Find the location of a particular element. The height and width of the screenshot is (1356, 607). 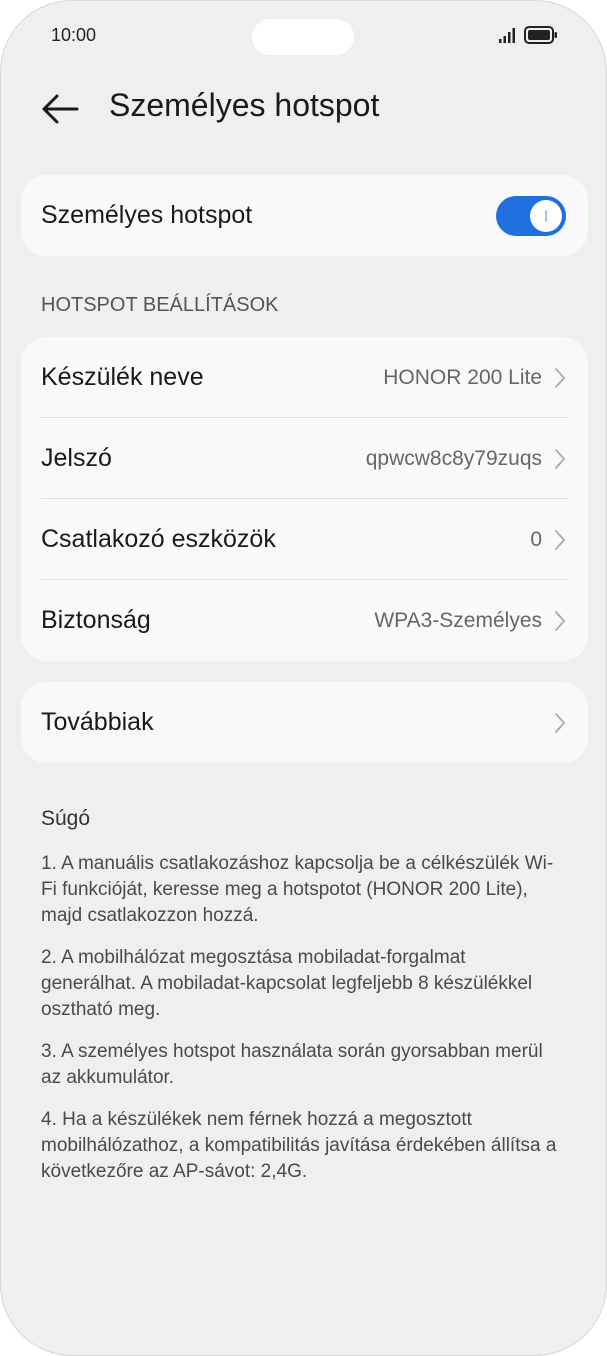

security-label: Biztonság is located at coordinates (96, 620).